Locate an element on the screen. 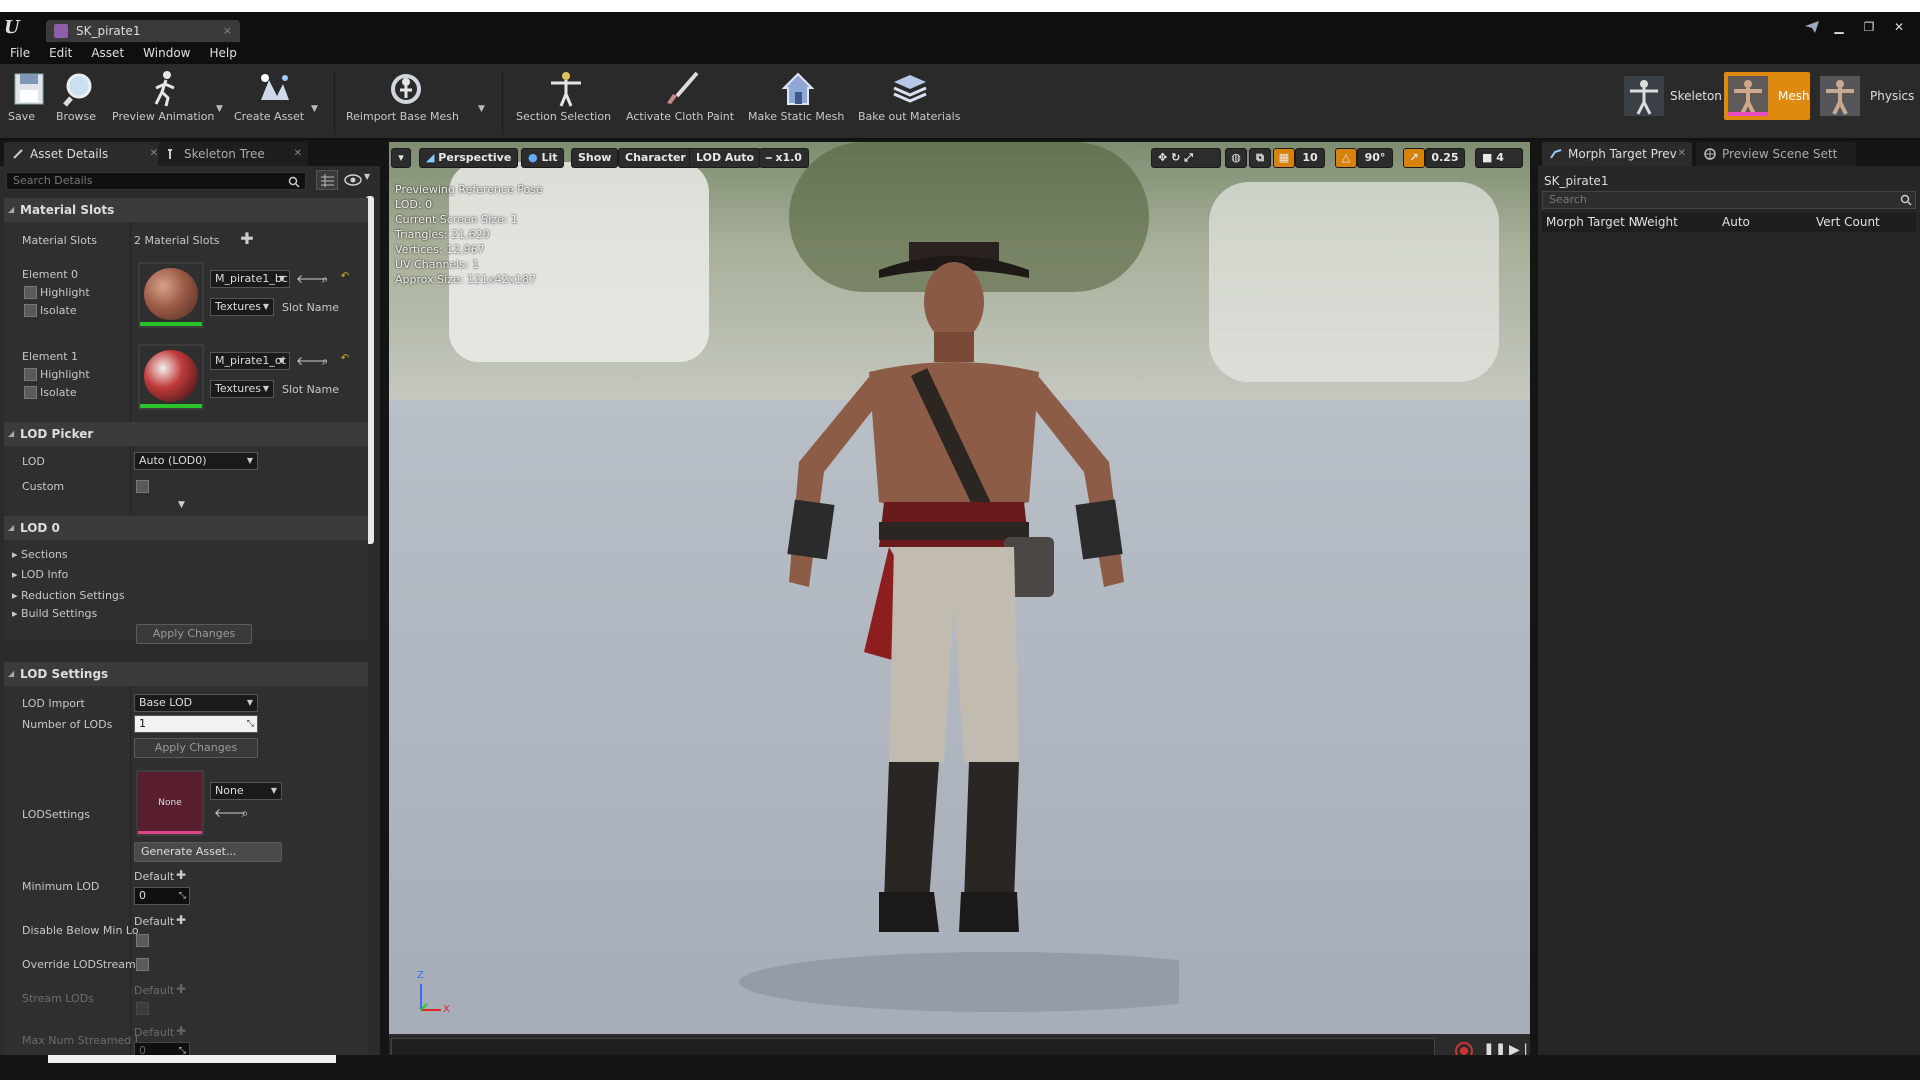 The height and width of the screenshot is (1080, 1920). restore-button: ❐ is located at coordinates (1869, 27).